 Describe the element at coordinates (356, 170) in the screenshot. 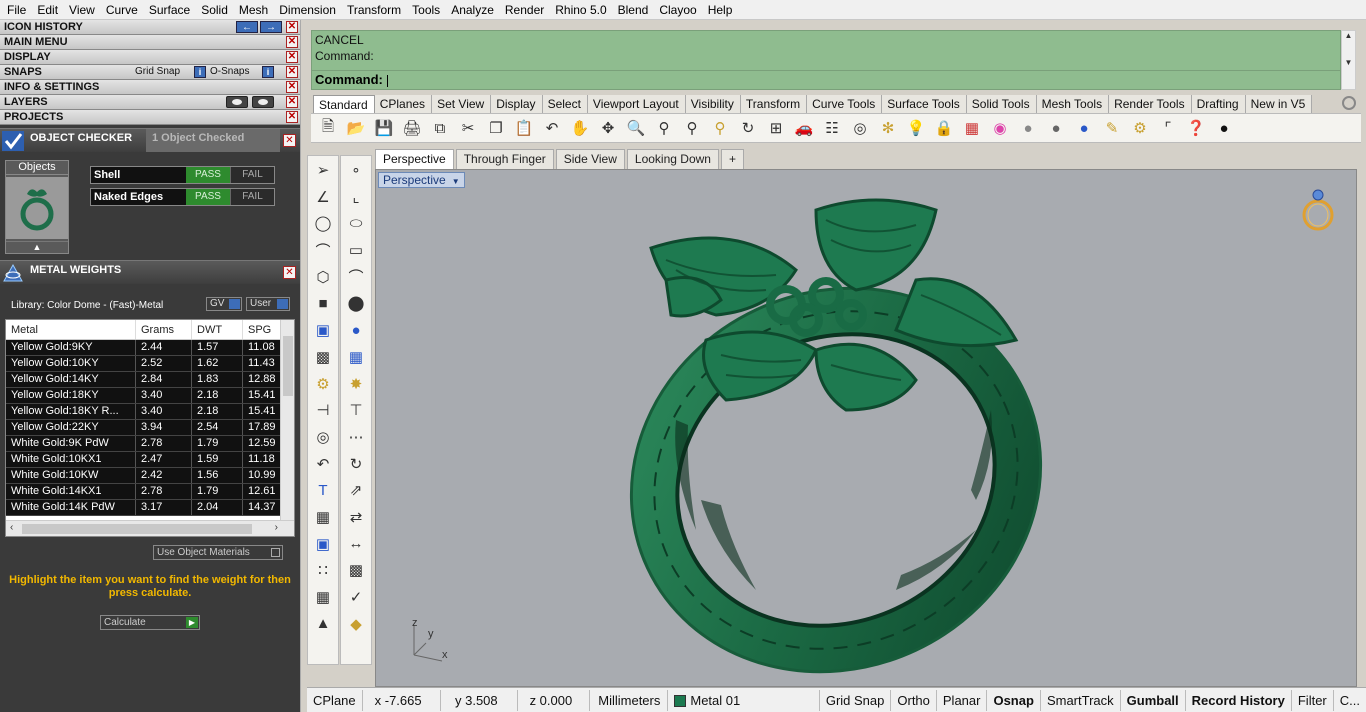

I see `point-icon: ∘` at that location.